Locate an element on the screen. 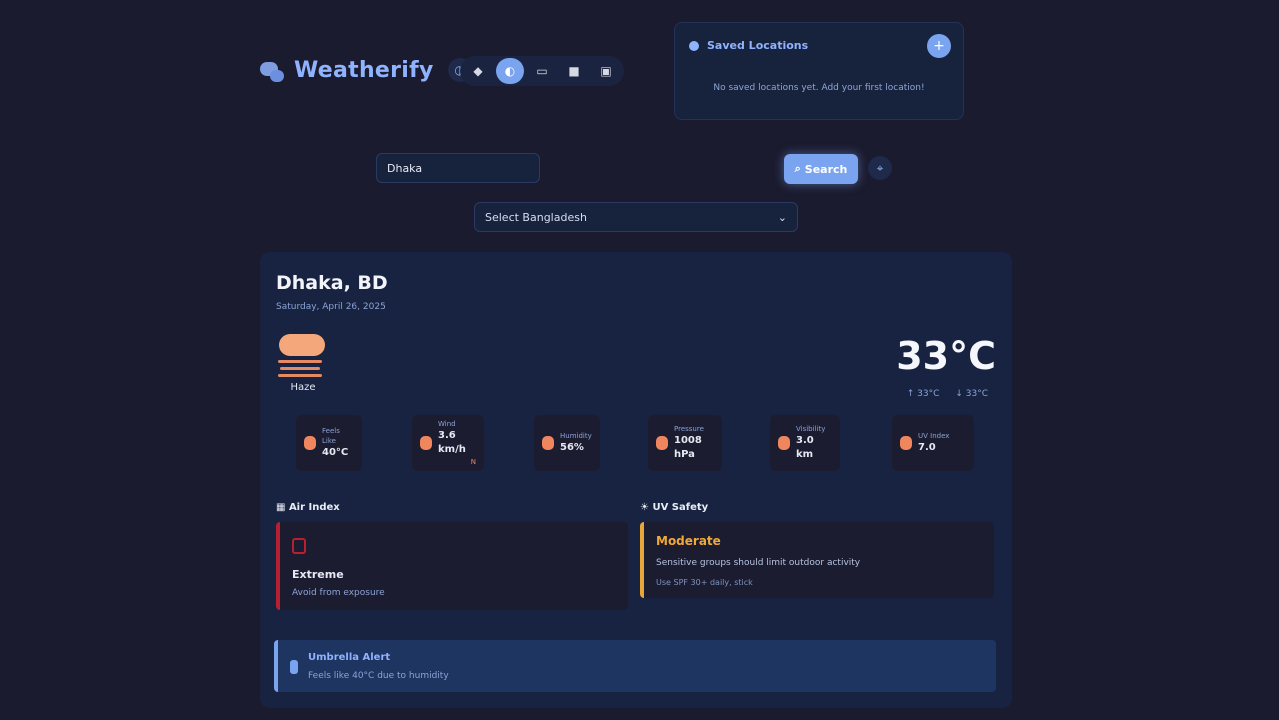 The width and height of the screenshot is (1279, 720). stat-text: Humidity 56% is located at coordinates (576, 443).